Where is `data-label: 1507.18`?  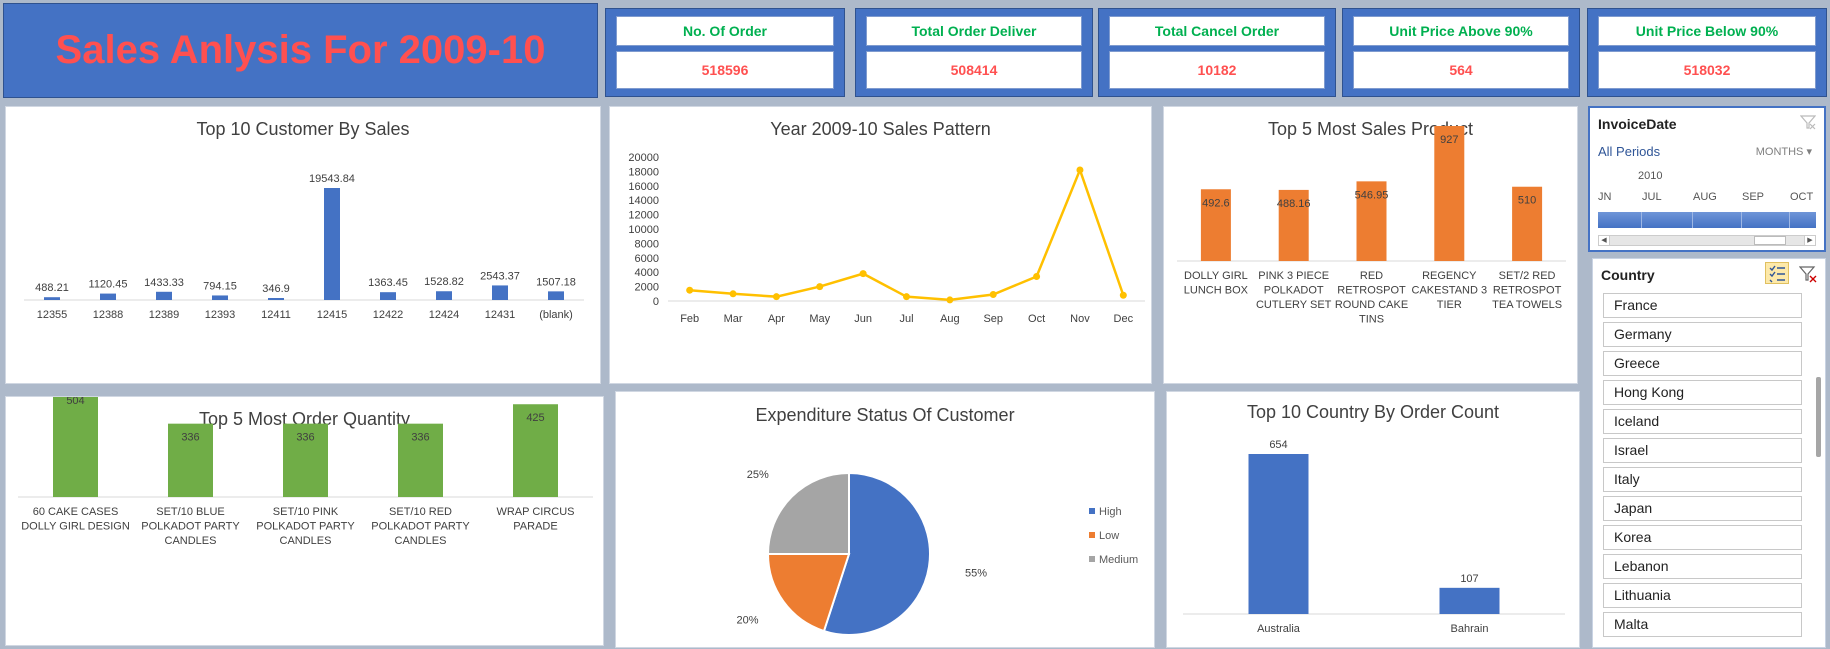 data-label: 1507.18 is located at coordinates (556, 282).